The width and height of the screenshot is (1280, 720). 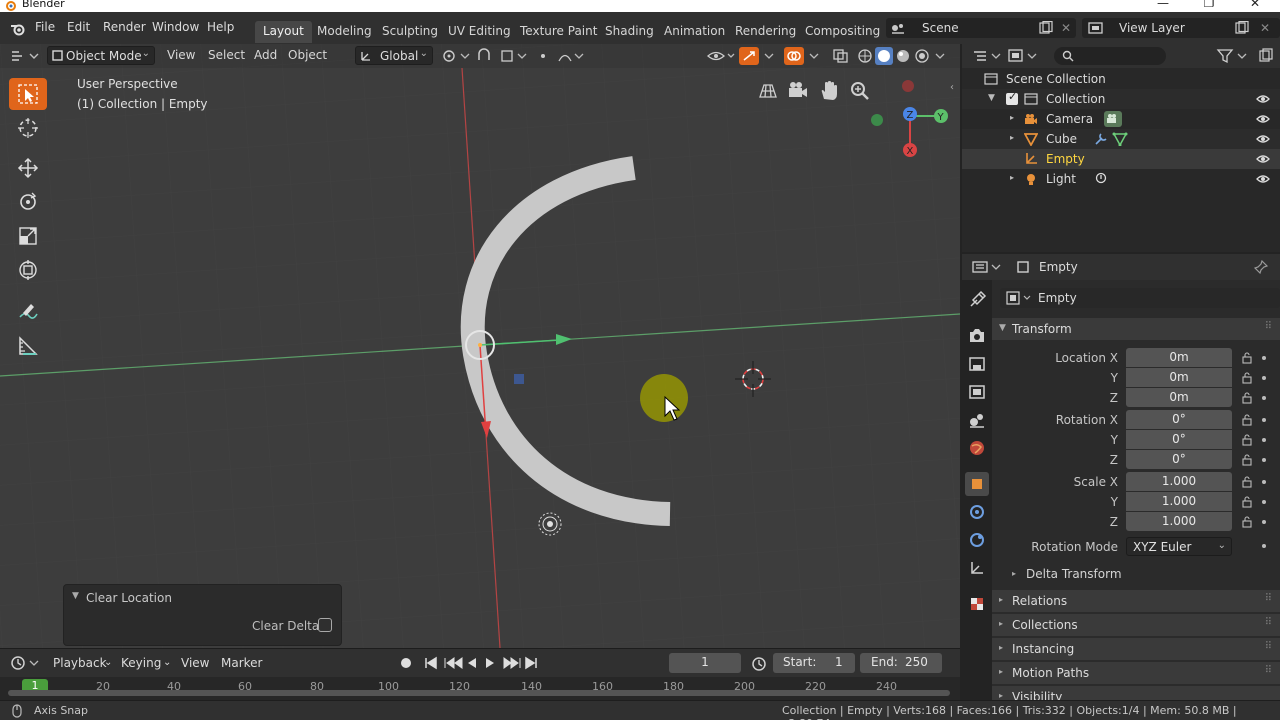 What do you see at coordinates (1136, 625) in the screenshot?
I see `panel-collections-header: ▸ Collections ⠿` at bounding box center [1136, 625].